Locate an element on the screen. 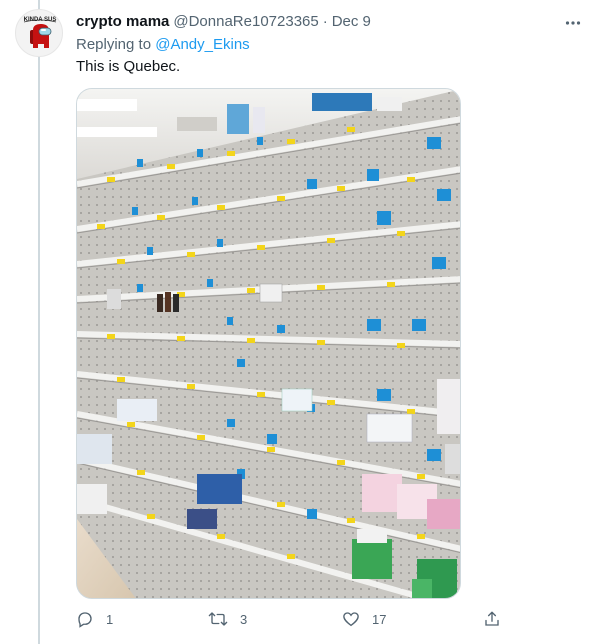  share-icon is located at coordinates (492, 618).